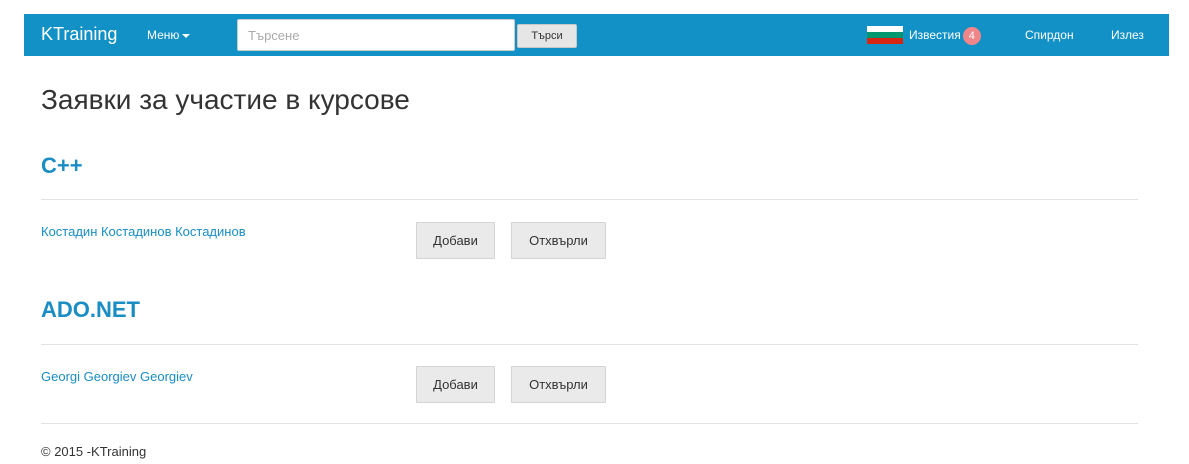 Image resolution: width=1189 pixels, height=464 pixels. Describe the element at coordinates (79, 34) in the screenshot. I see `brand-link: KTraining` at that location.